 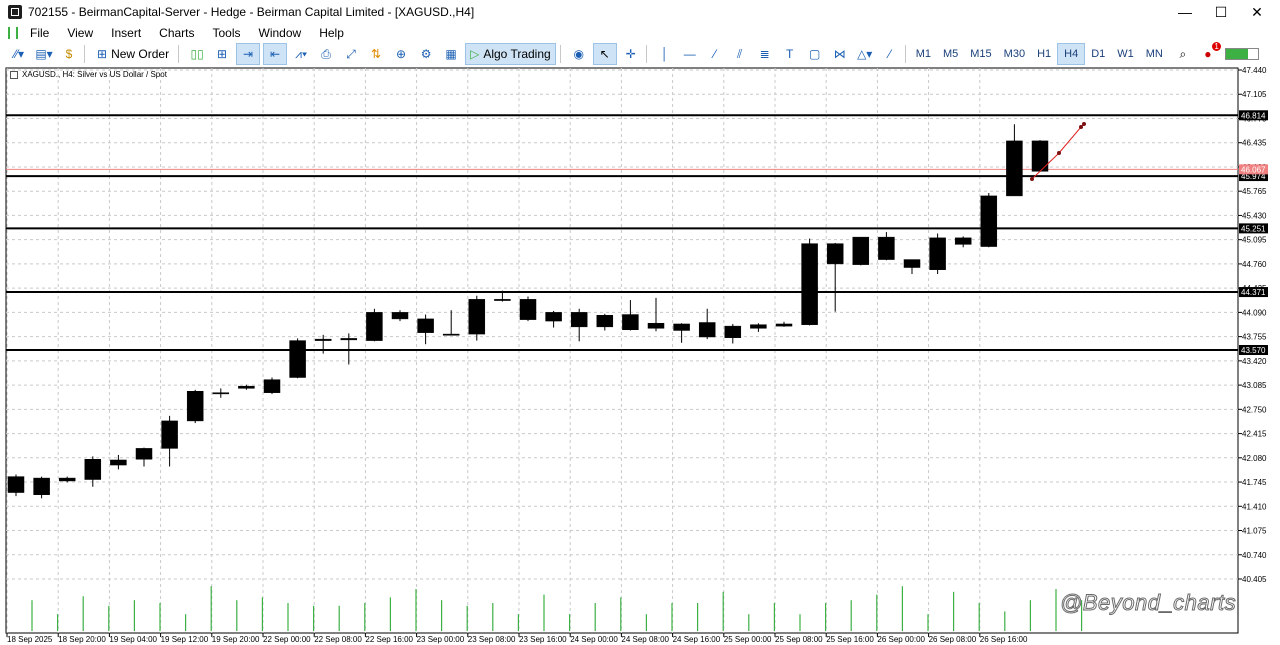 I want to click on x-tick-label: 18 Sep 2025, so click(x=30, y=639).